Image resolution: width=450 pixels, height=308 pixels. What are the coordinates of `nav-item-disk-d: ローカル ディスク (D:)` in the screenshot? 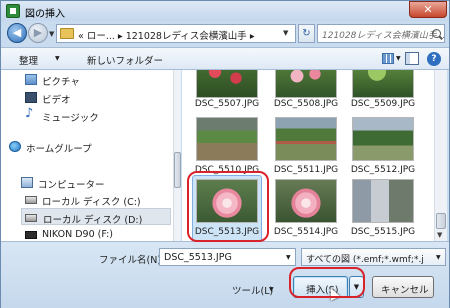 It's located at (96, 217).